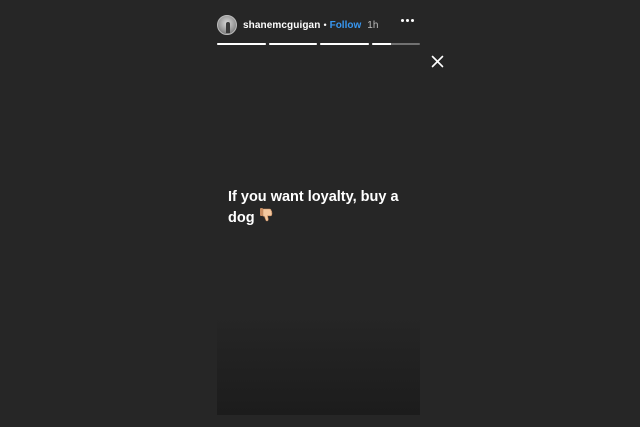  What do you see at coordinates (313, 207) in the screenshot?
I see `caption-text: If you want loyalty, buy a dog` at bounding box center [313, 207].